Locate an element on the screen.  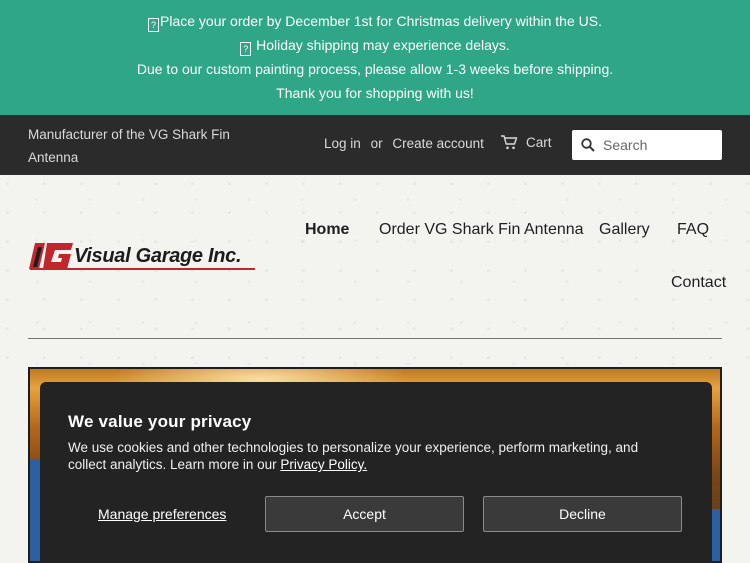
cart-link: Cart is located at coordinates (526, 142).